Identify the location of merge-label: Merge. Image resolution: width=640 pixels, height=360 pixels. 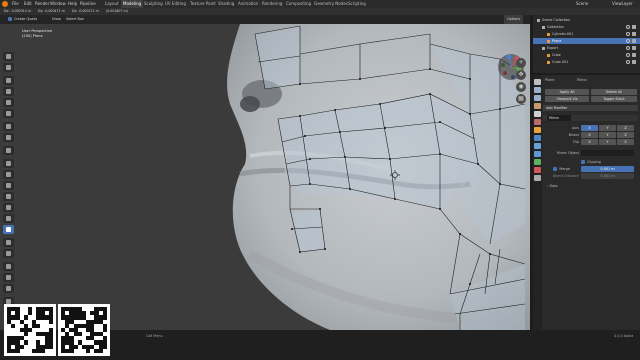
(556, 169).